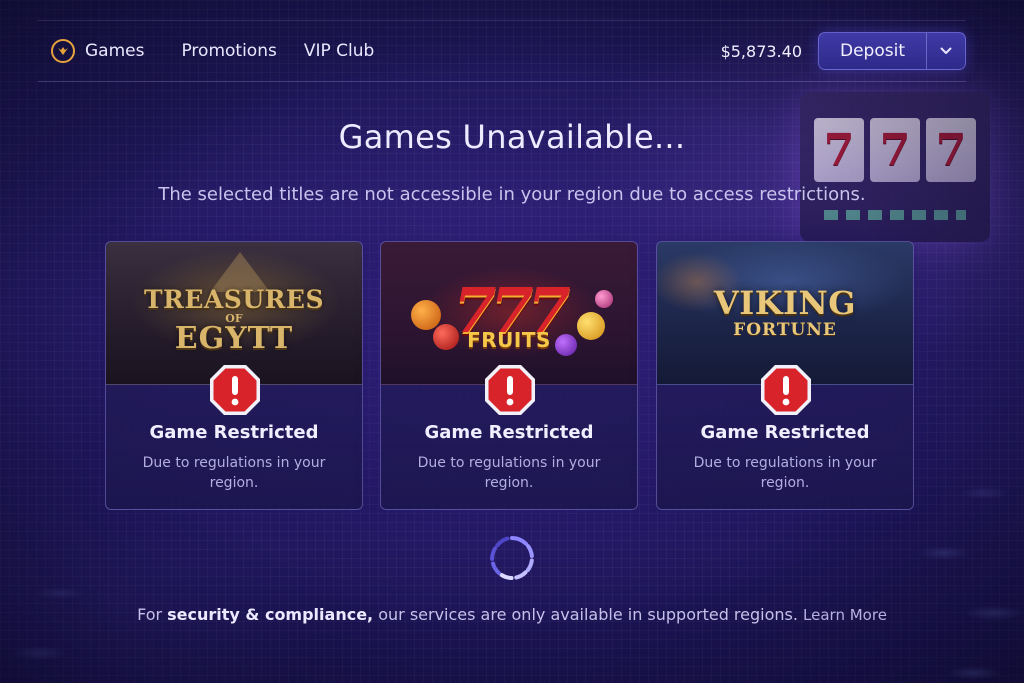 The height and width of the screenshot is (683, 1024). I want to click on chevron-down-icon, so click(945, 51).